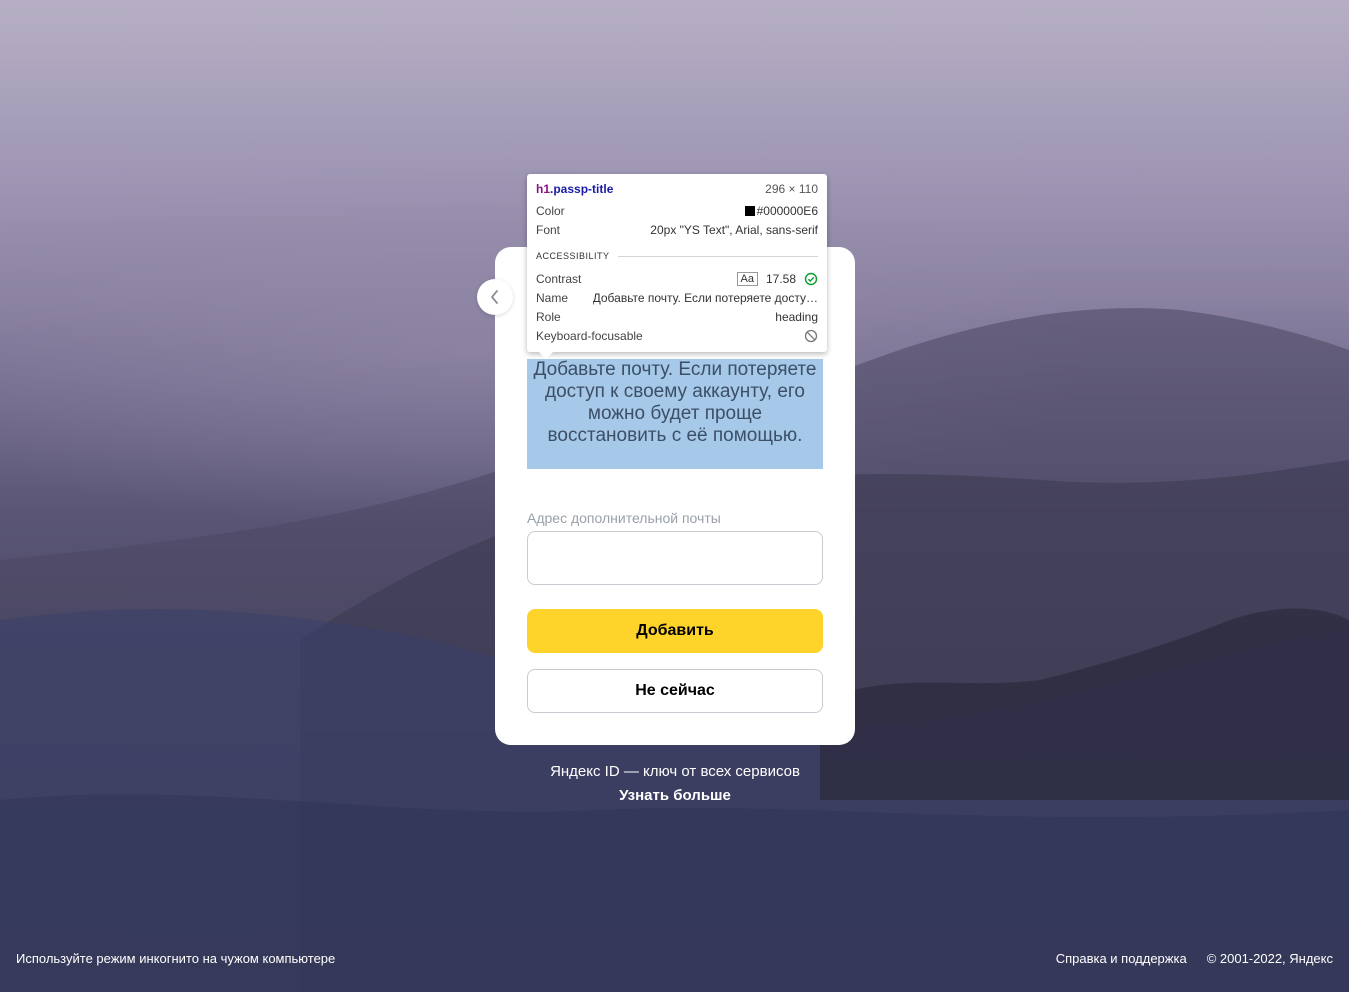  Describe the element at coordinates (675, 691) in the screenshot. I see `not-now-button: Не сейчас` at that location.